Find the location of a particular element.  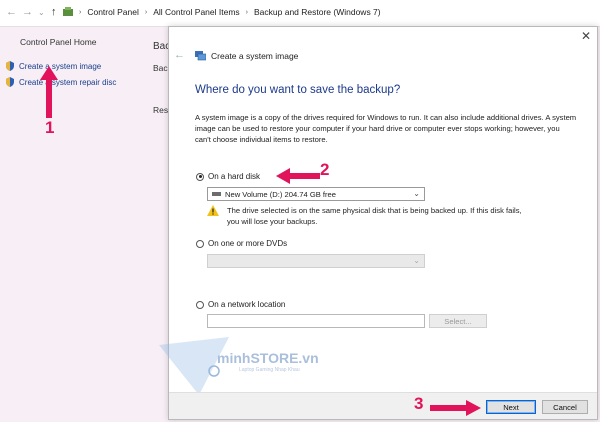

warning-icon is located at coordinates (213, 210).